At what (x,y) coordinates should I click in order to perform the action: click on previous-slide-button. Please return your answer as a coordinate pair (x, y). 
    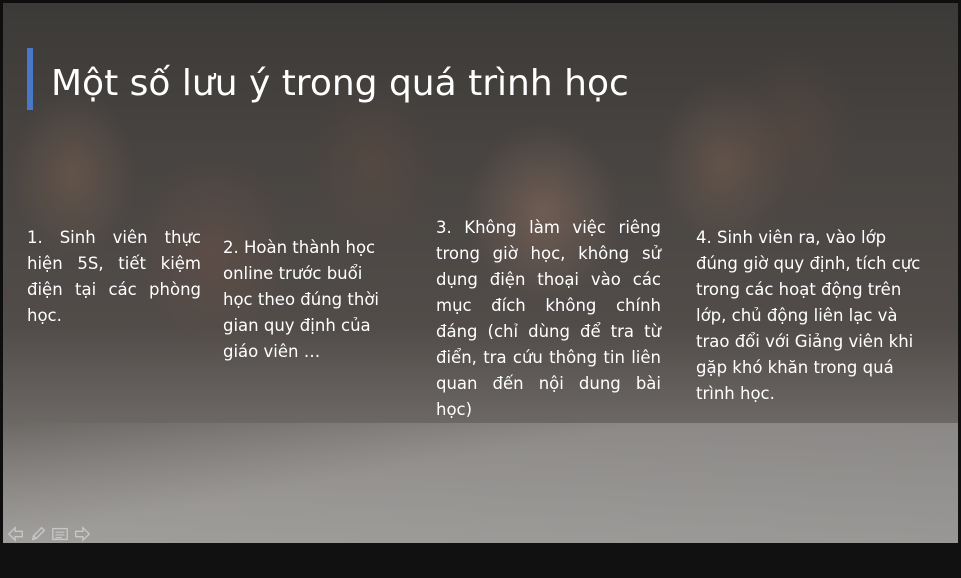
    Looking at the image, I should click on (16, 533).